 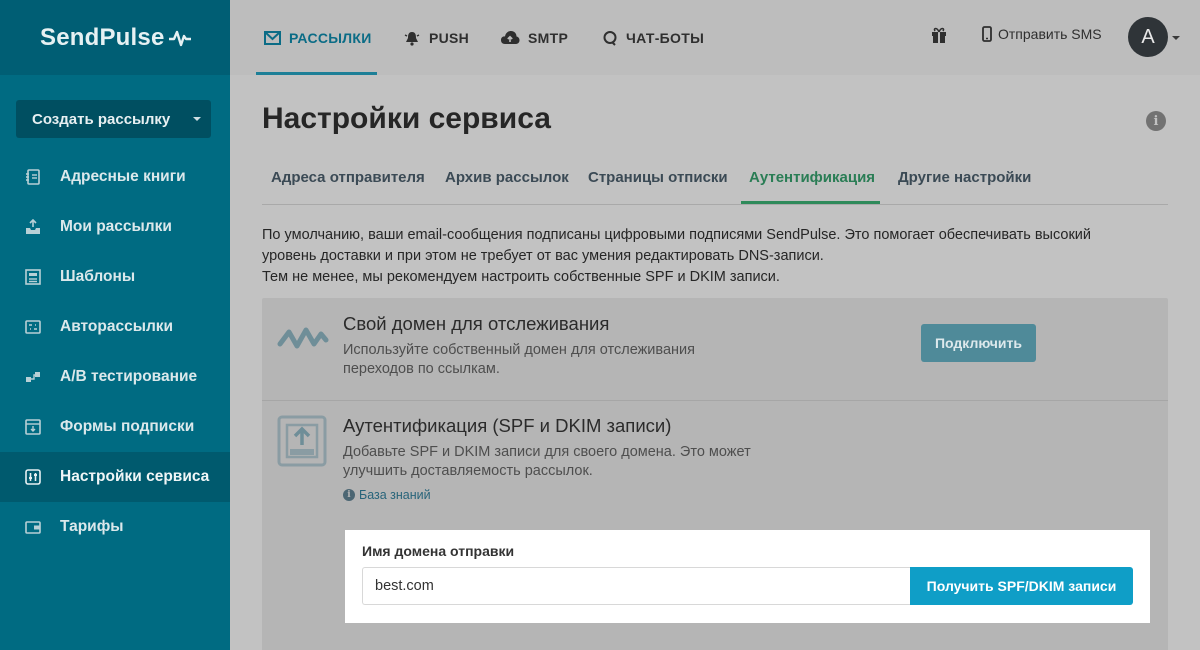 I want to click on logo: SendPulse, so click(x=115, y=37).